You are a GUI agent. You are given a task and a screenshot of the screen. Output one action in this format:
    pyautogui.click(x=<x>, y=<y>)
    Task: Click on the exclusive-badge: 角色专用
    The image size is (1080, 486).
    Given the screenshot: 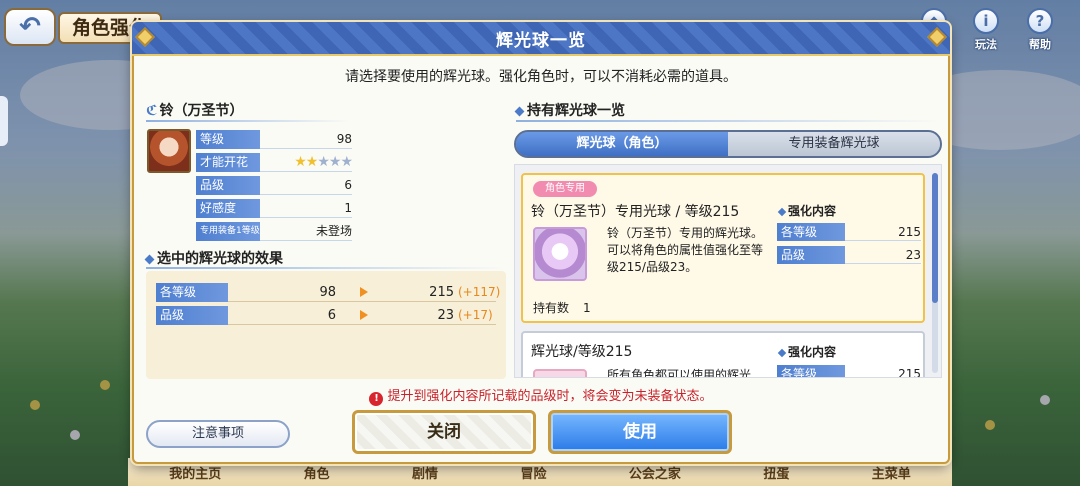 What is the action you would take?
    pyautogui.click(x=565, y=189)
    